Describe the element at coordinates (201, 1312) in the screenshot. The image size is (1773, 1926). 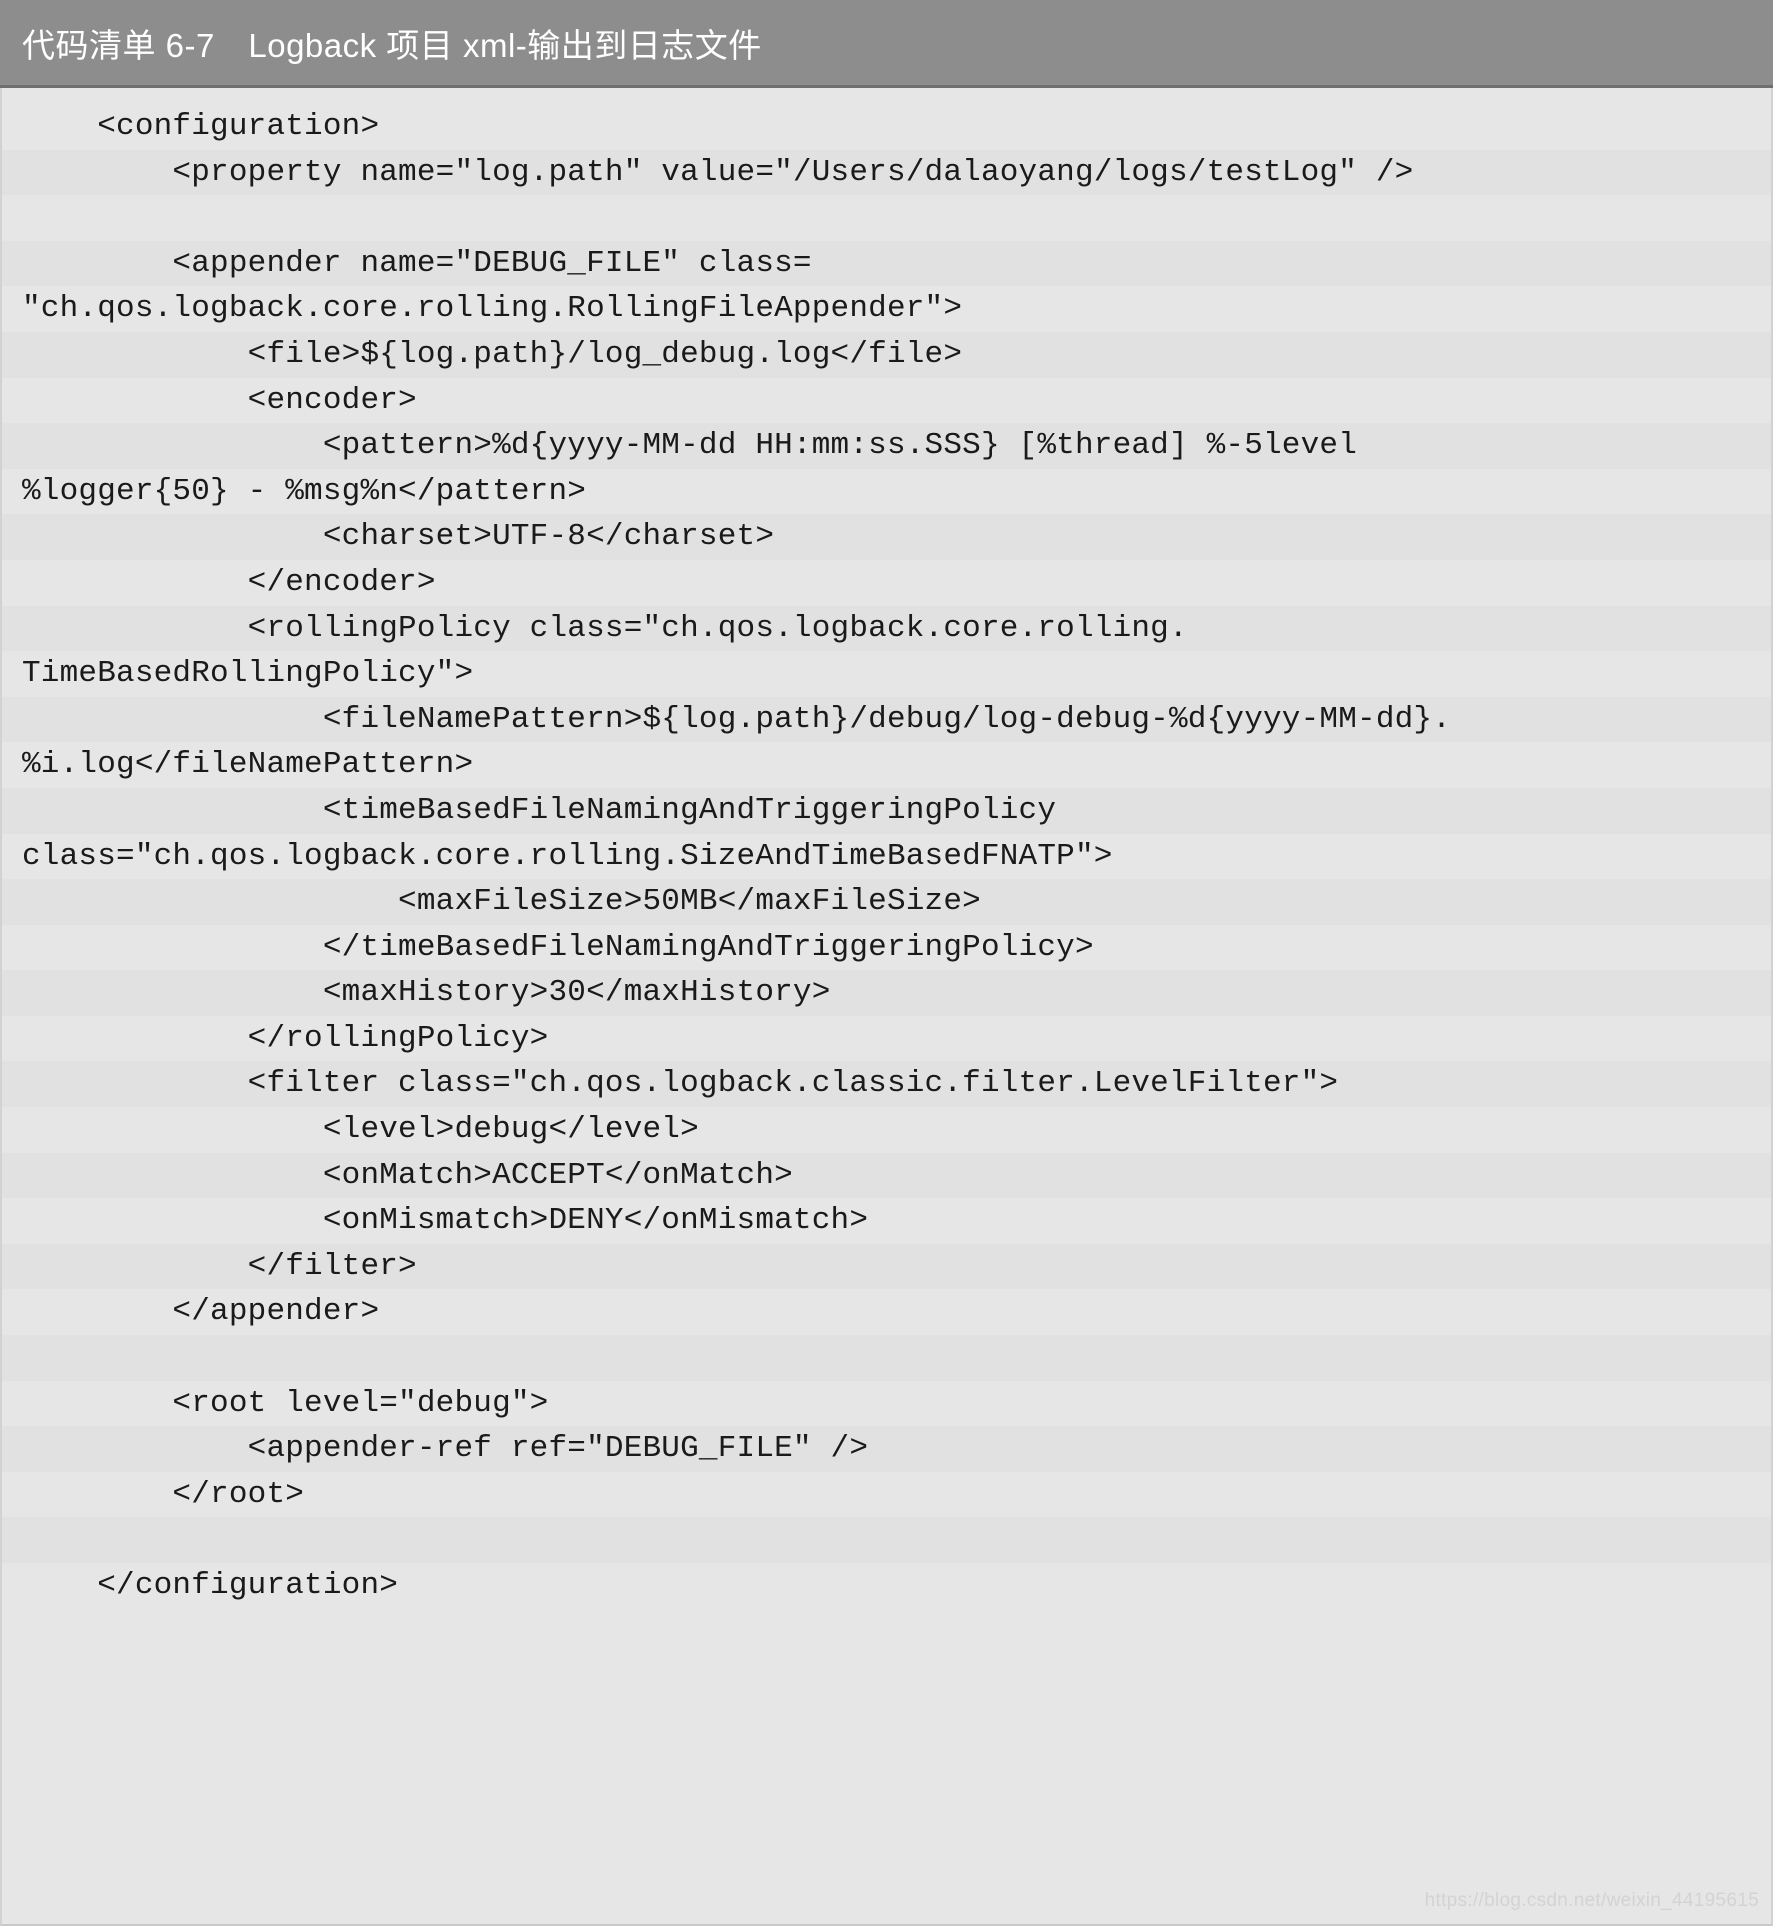
I see `code-line: </appender>` at that location.